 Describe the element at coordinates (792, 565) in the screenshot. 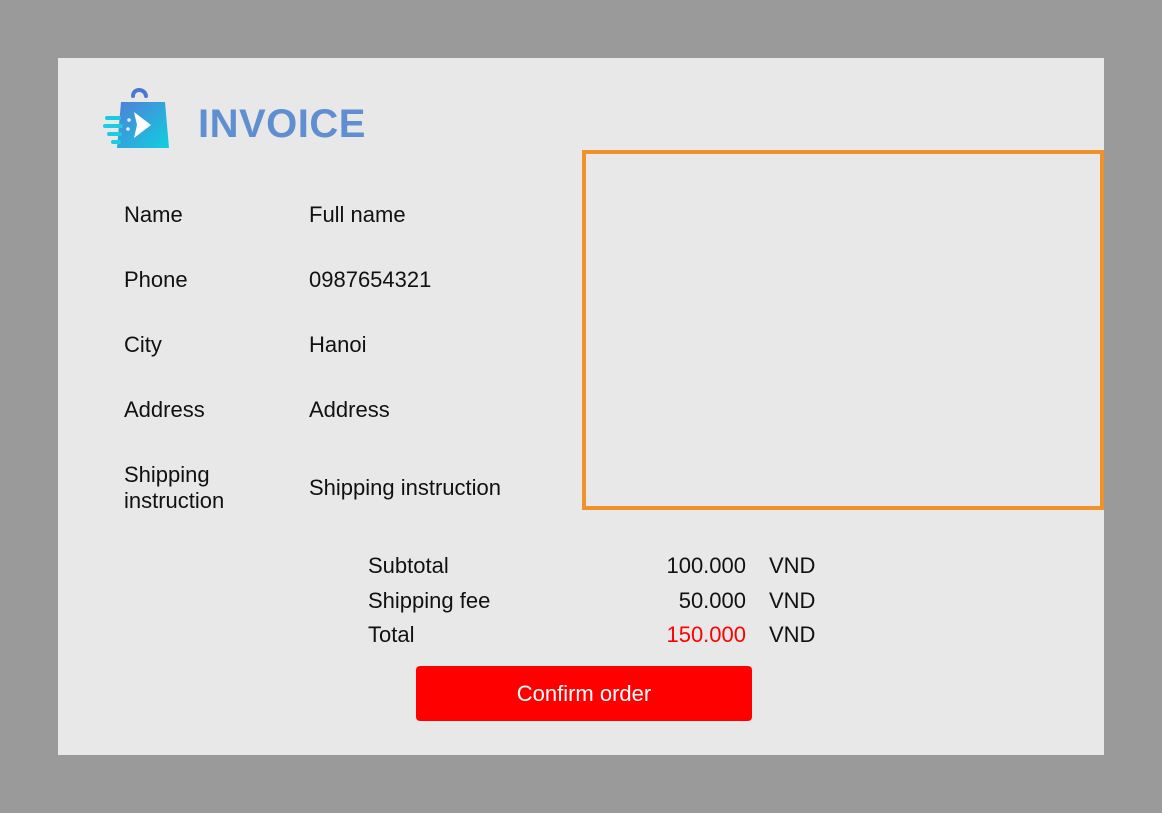

I see `subtotal-currency: VND` at that location.